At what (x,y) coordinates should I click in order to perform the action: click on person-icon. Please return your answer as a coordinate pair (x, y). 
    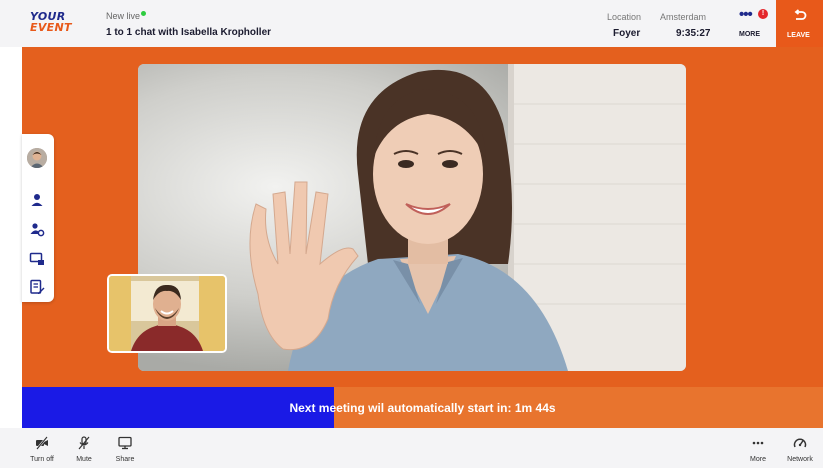
    Looking at the image, I should click on (37, 200).